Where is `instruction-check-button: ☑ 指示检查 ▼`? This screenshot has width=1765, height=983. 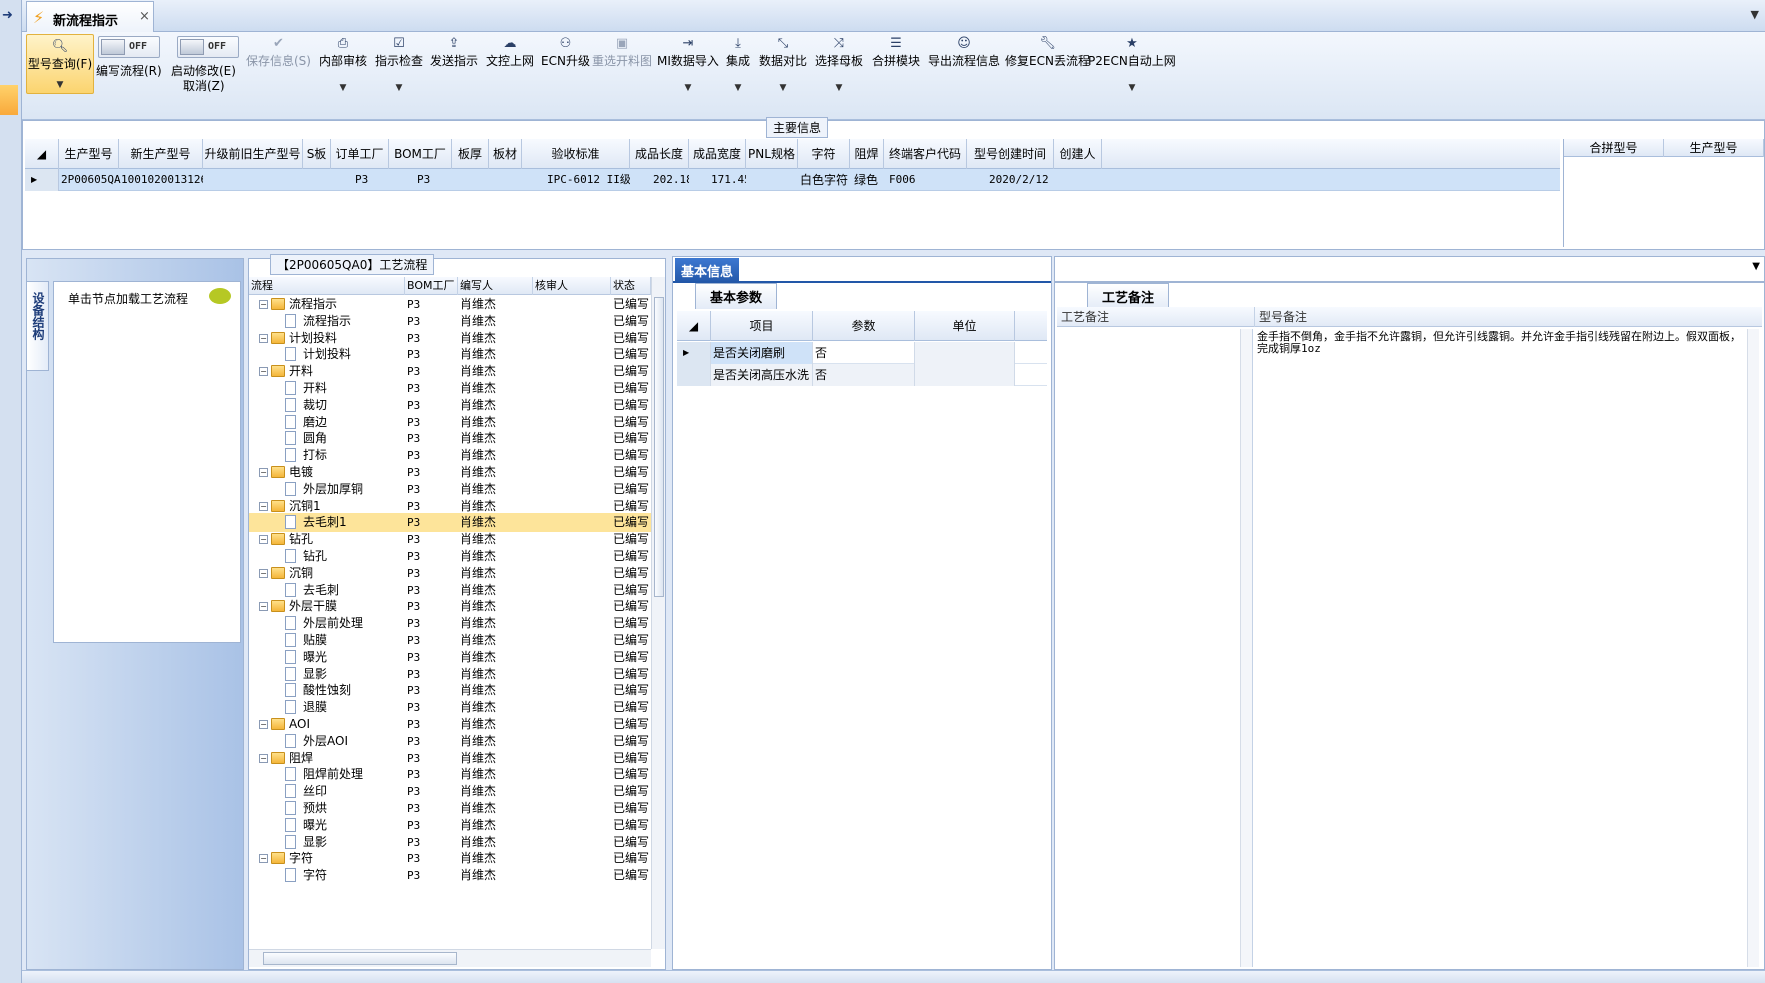
instruction-check-button: ☑ 指示检查 ▼ is located at coordinates (399, 64).